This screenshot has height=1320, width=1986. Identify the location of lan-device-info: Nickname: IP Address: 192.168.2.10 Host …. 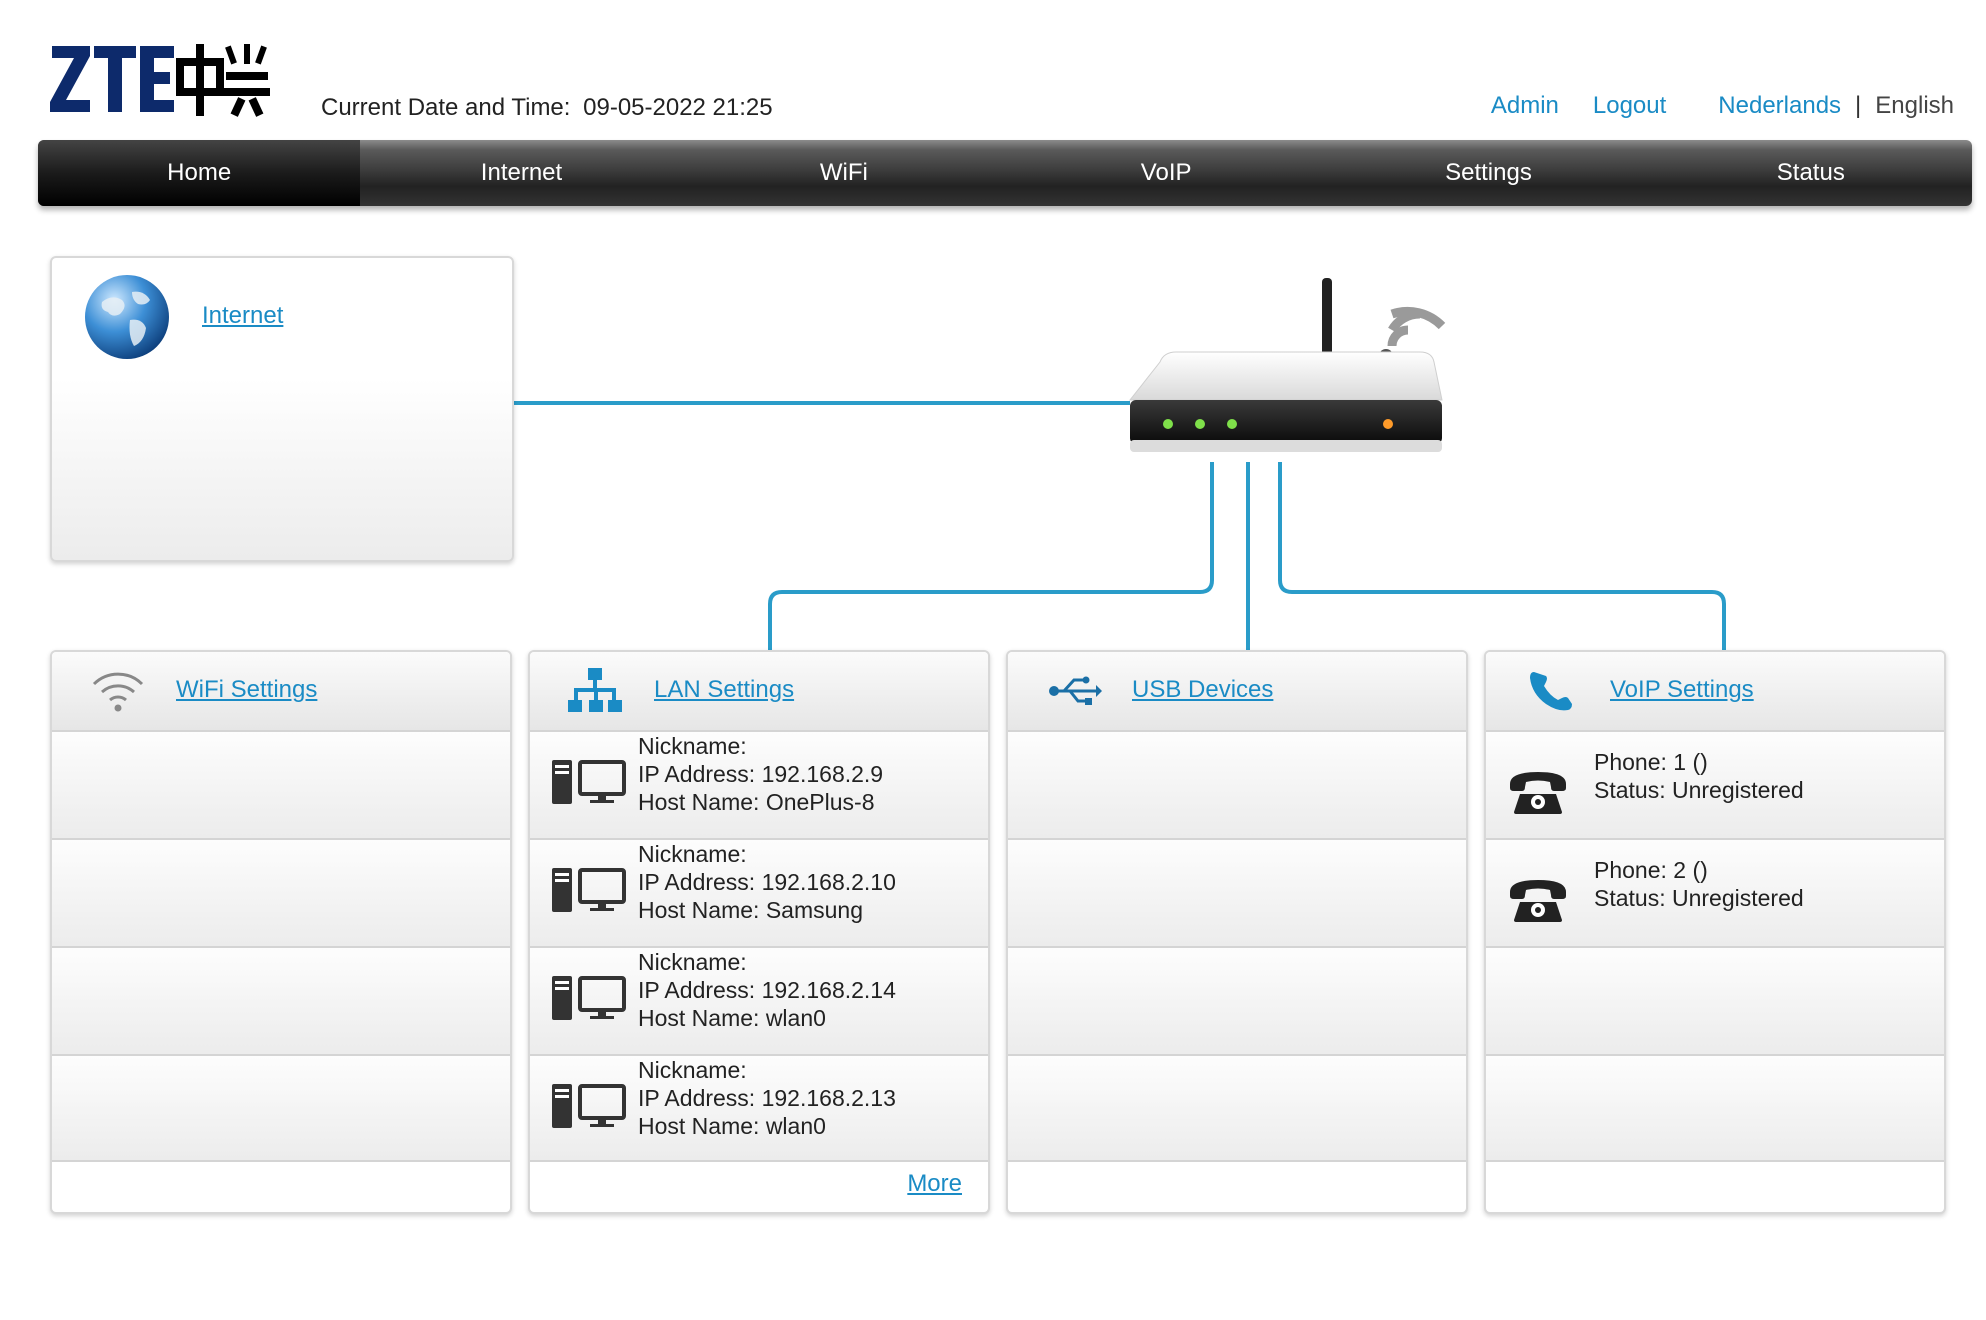
(767, 882).